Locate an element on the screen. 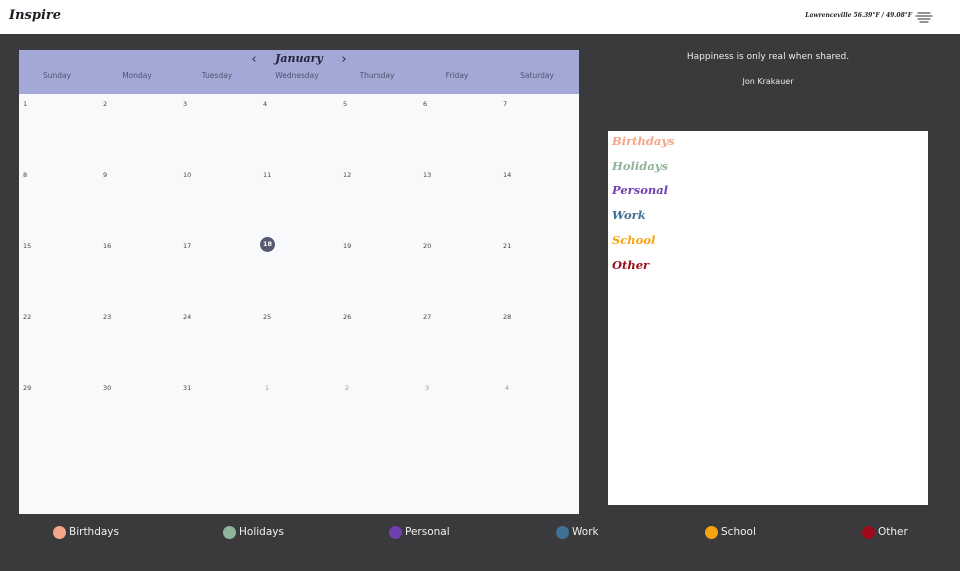 The height and width of the screenshot is (571, 960). legend-label: Birthdays is located at coordinates (94, 532).